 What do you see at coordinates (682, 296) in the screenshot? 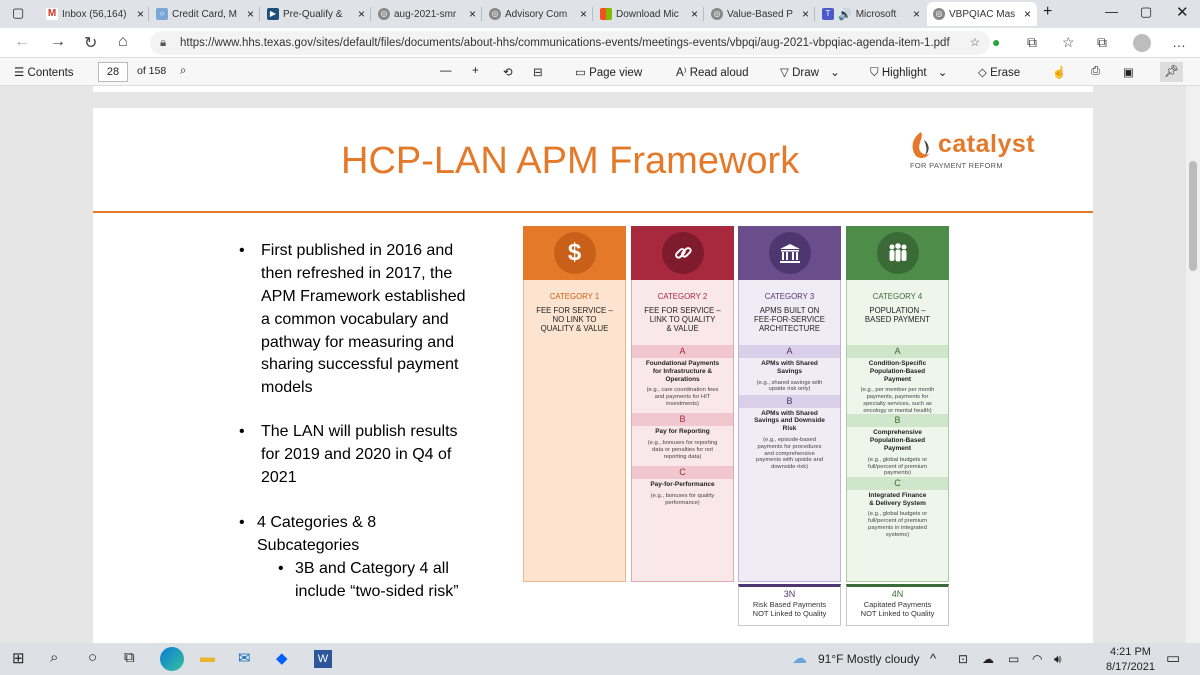
I see `category-2-label: CATEGORY 2` at bounding box center [682, 296].